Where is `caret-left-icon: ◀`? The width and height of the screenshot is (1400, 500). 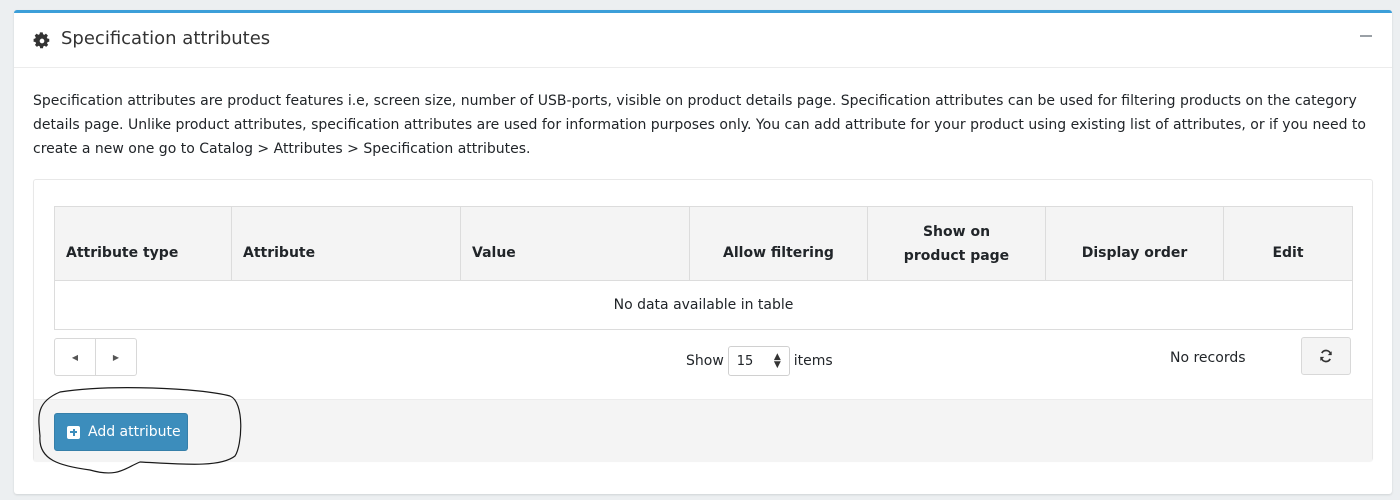
caret-left-icon: ◀ is located at coordinates (75, 357).